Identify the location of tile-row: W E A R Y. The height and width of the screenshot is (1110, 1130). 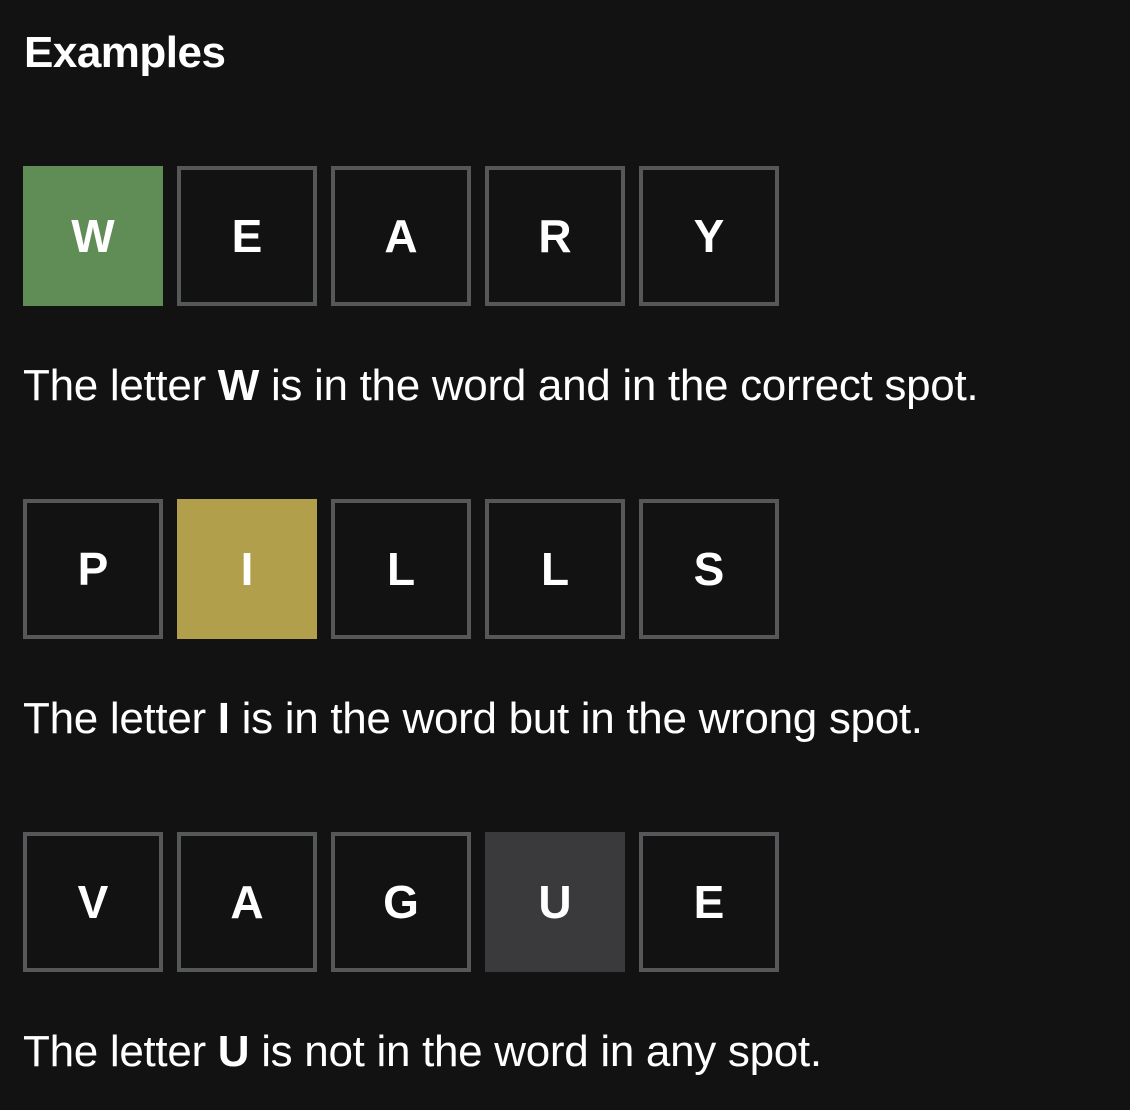
(500, 236).